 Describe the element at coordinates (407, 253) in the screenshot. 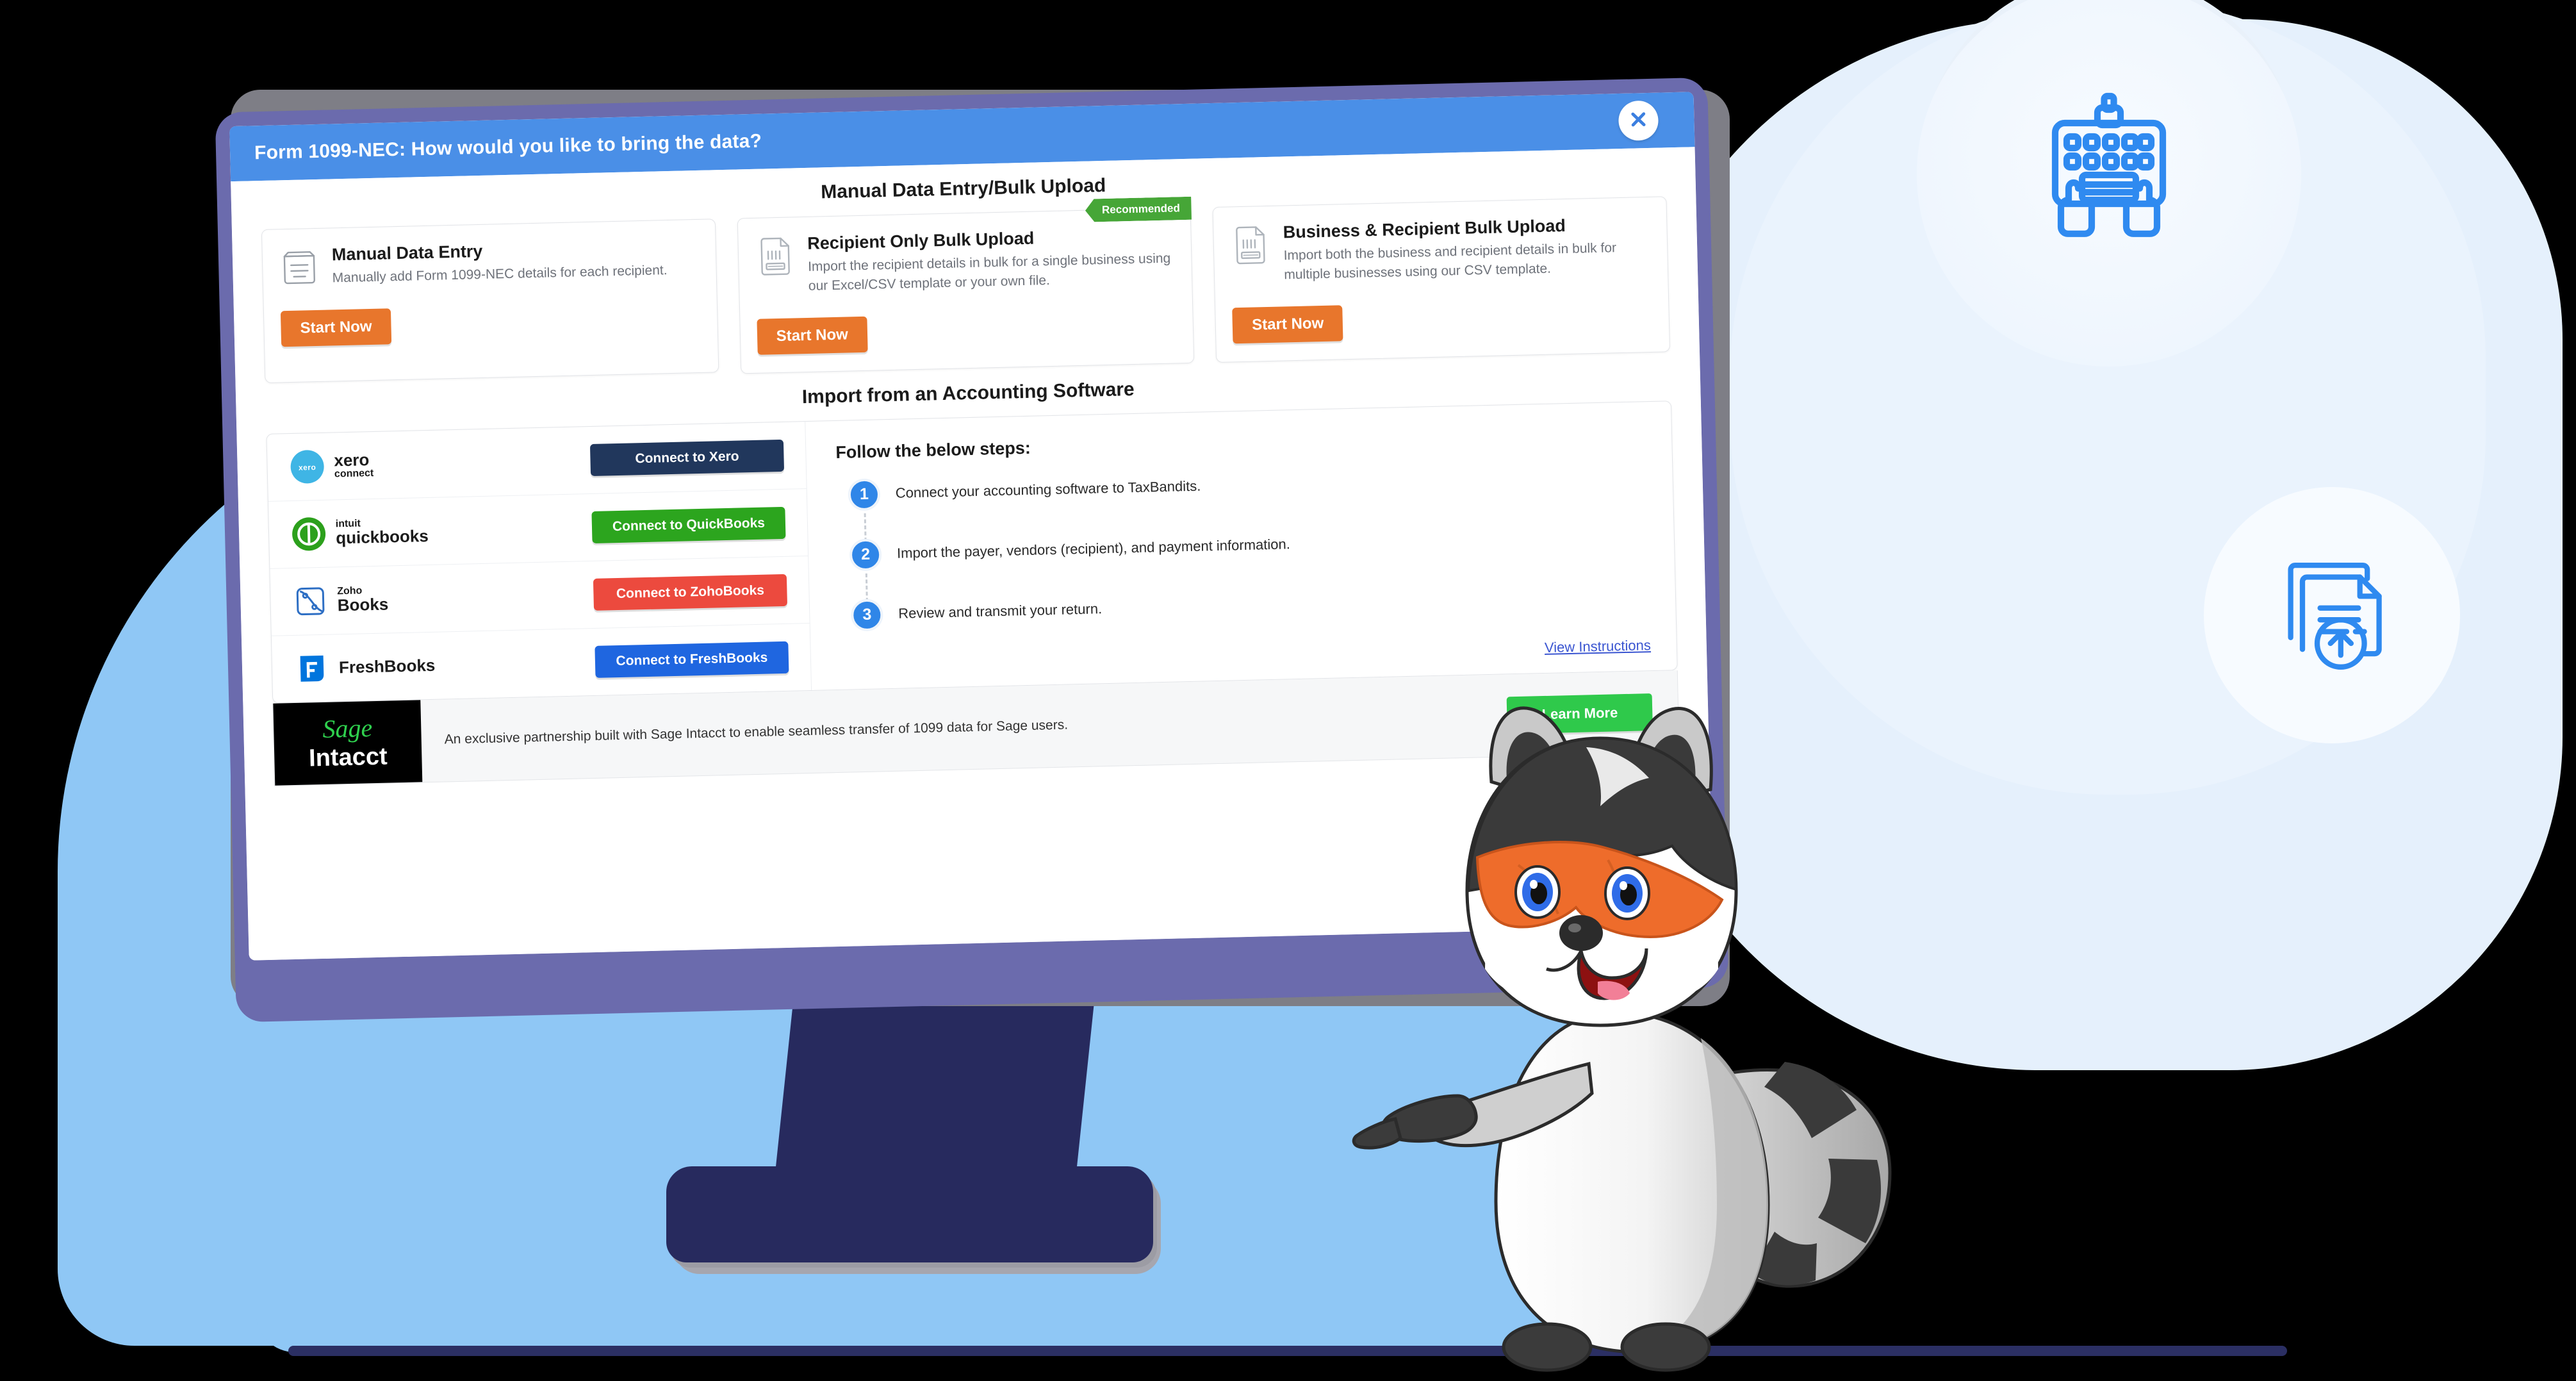

I see `card-title: Manual Data Entry` at that location.